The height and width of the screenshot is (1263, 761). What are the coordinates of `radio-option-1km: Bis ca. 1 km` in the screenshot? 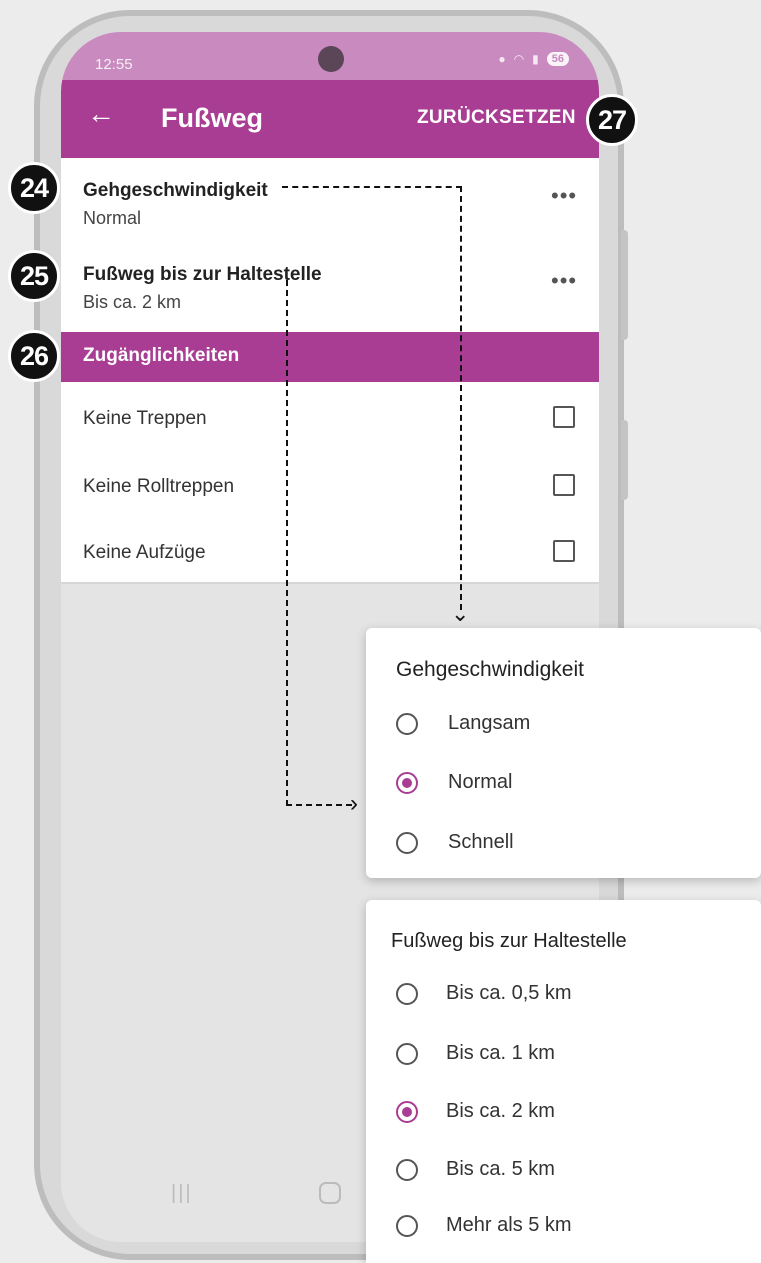 It's located at (475, 1053).